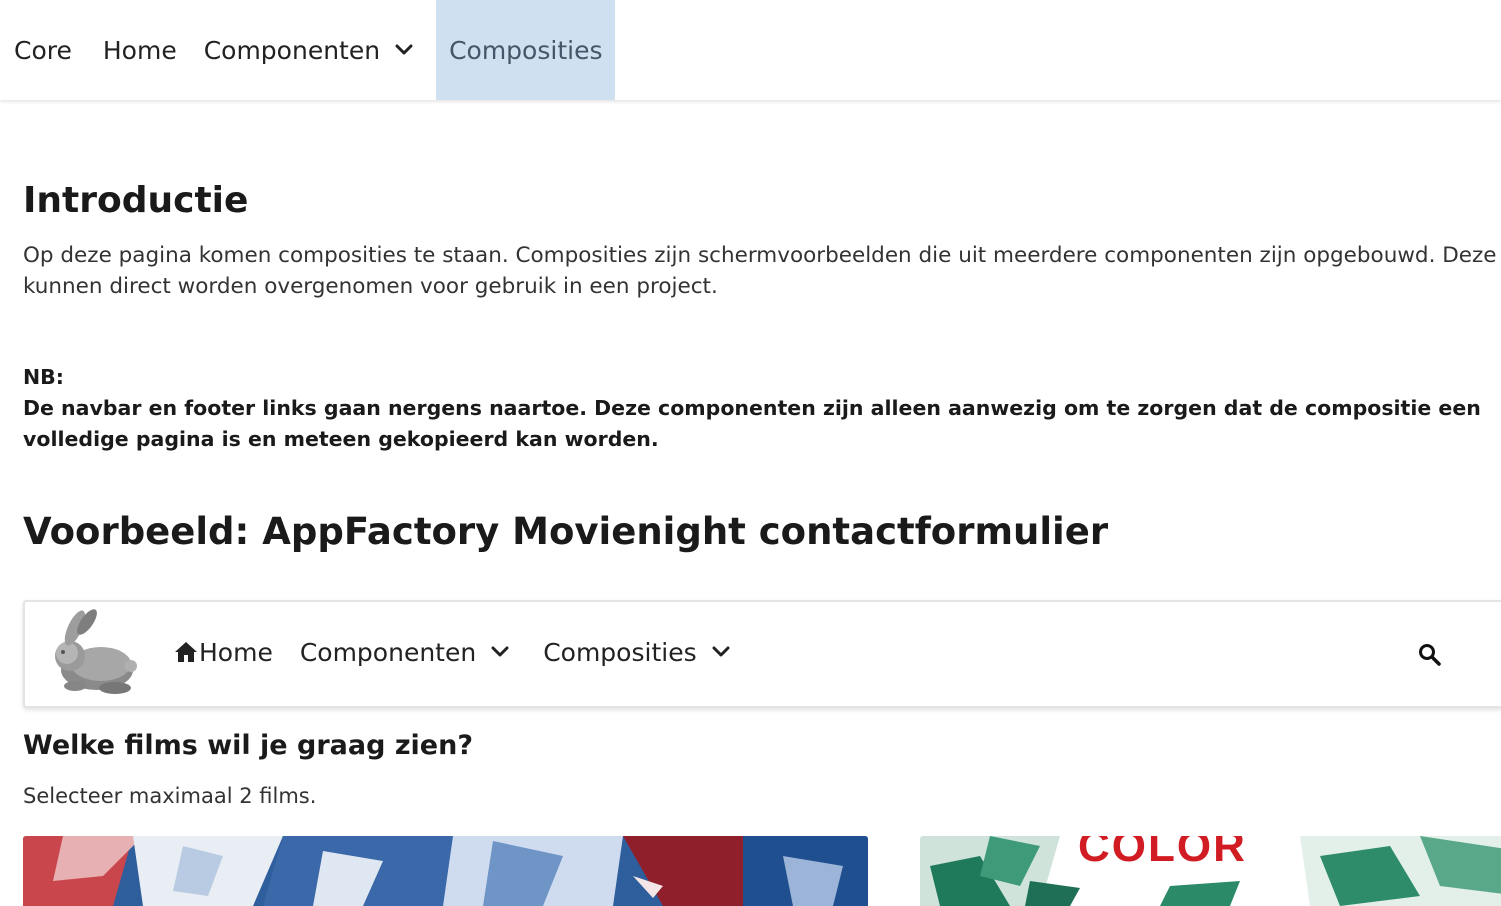 The image size is (1501, 906). I want to click on movie-poster-card, so click(445, 871).